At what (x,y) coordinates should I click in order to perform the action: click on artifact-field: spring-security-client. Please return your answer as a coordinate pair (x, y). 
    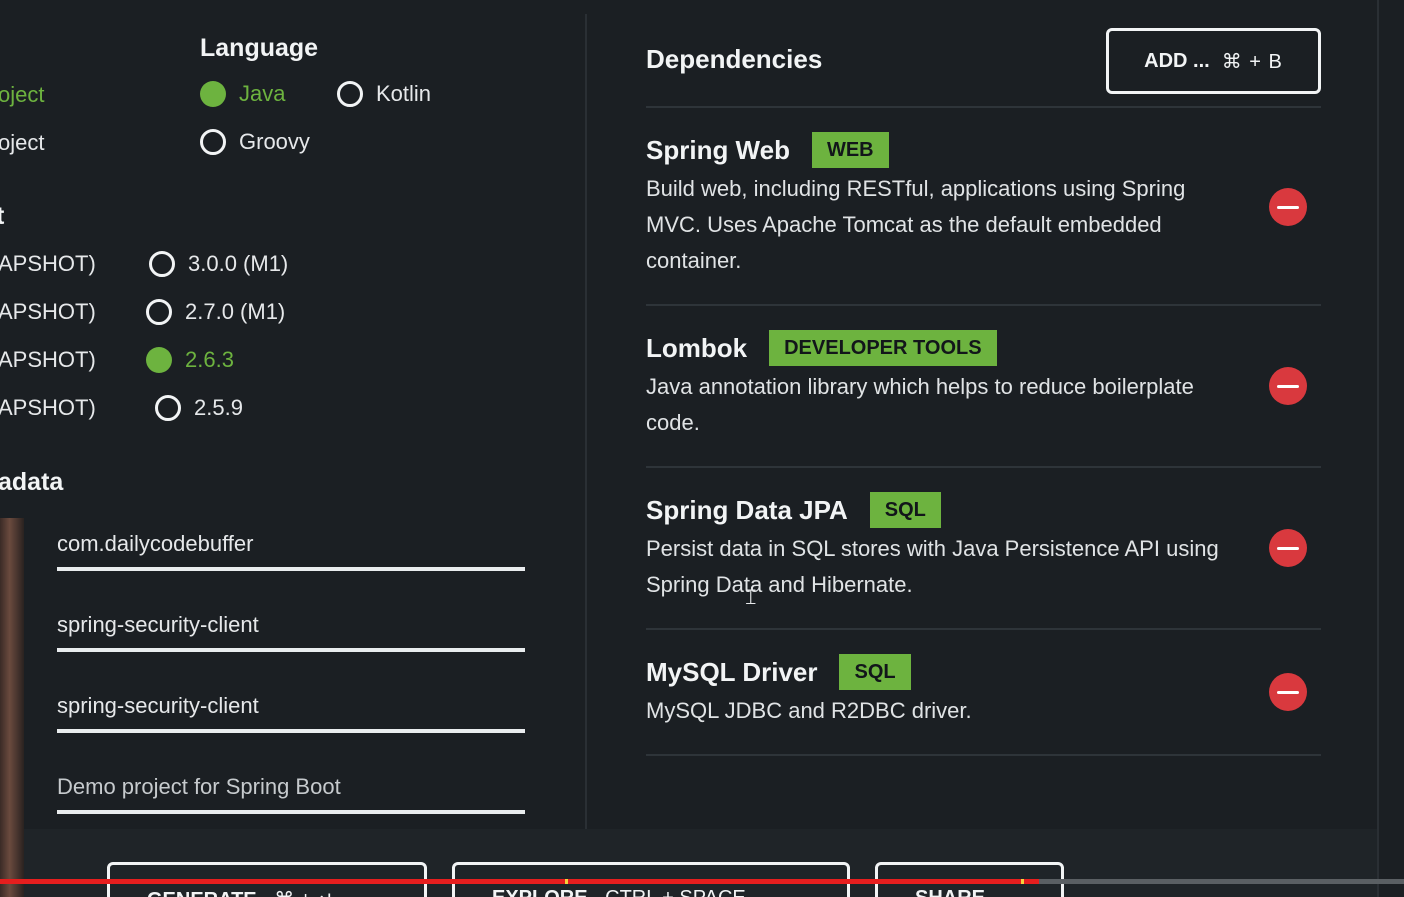
    Looking at the image, I should click on (291, 627).